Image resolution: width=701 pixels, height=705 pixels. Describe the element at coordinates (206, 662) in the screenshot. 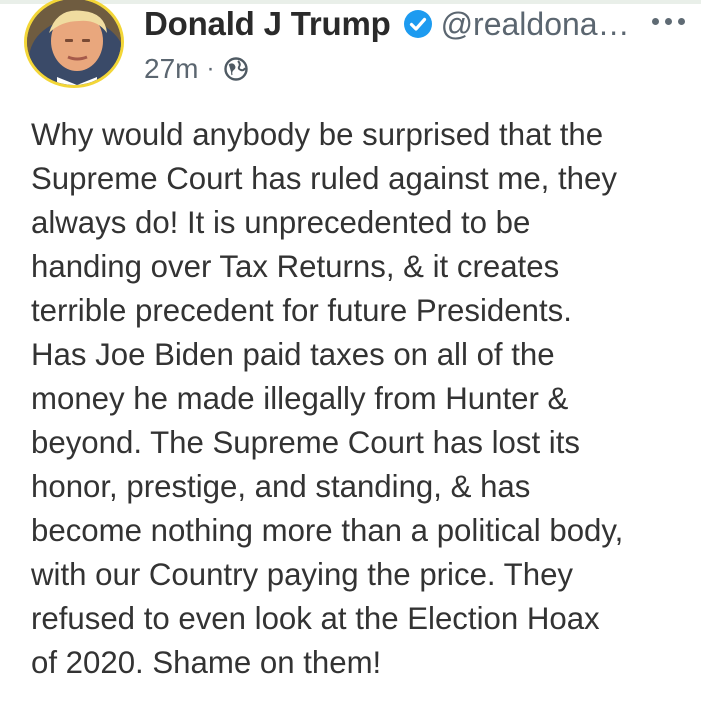

I see `post-text-line: of 2020. Shame on them!` at that location.